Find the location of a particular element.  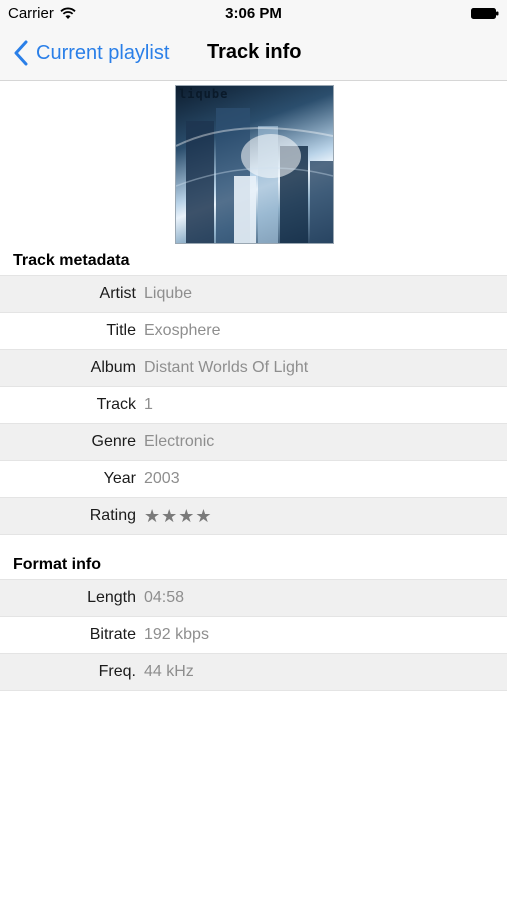

row-value: 192 kbps is located at coordinates (176, 634).